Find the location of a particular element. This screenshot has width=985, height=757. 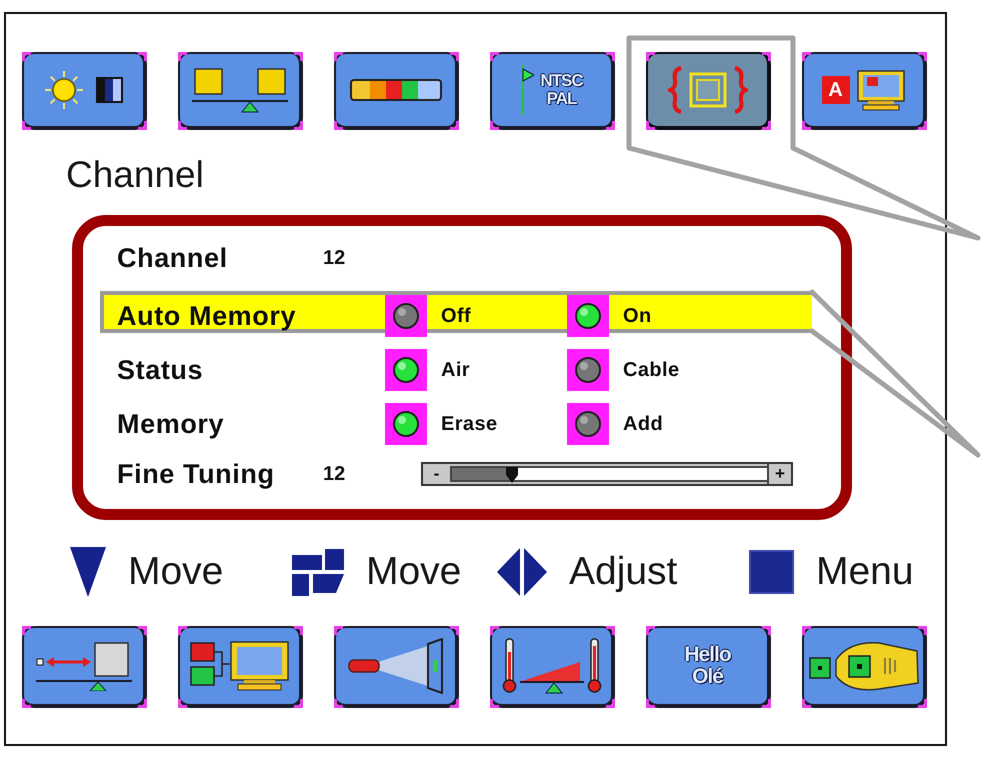

menu-tab: A is located at coordinates (864, 91).